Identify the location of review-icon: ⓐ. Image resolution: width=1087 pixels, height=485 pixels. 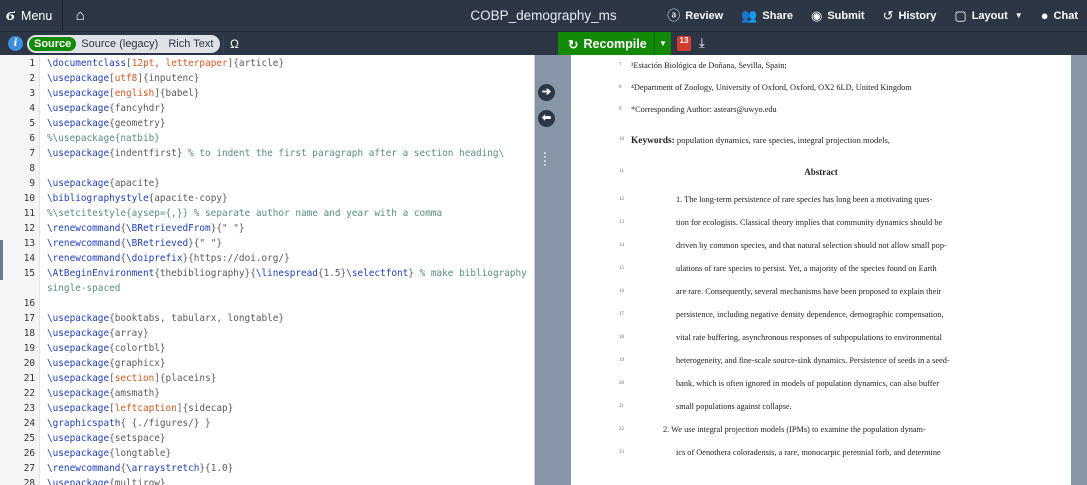
(674, 15).